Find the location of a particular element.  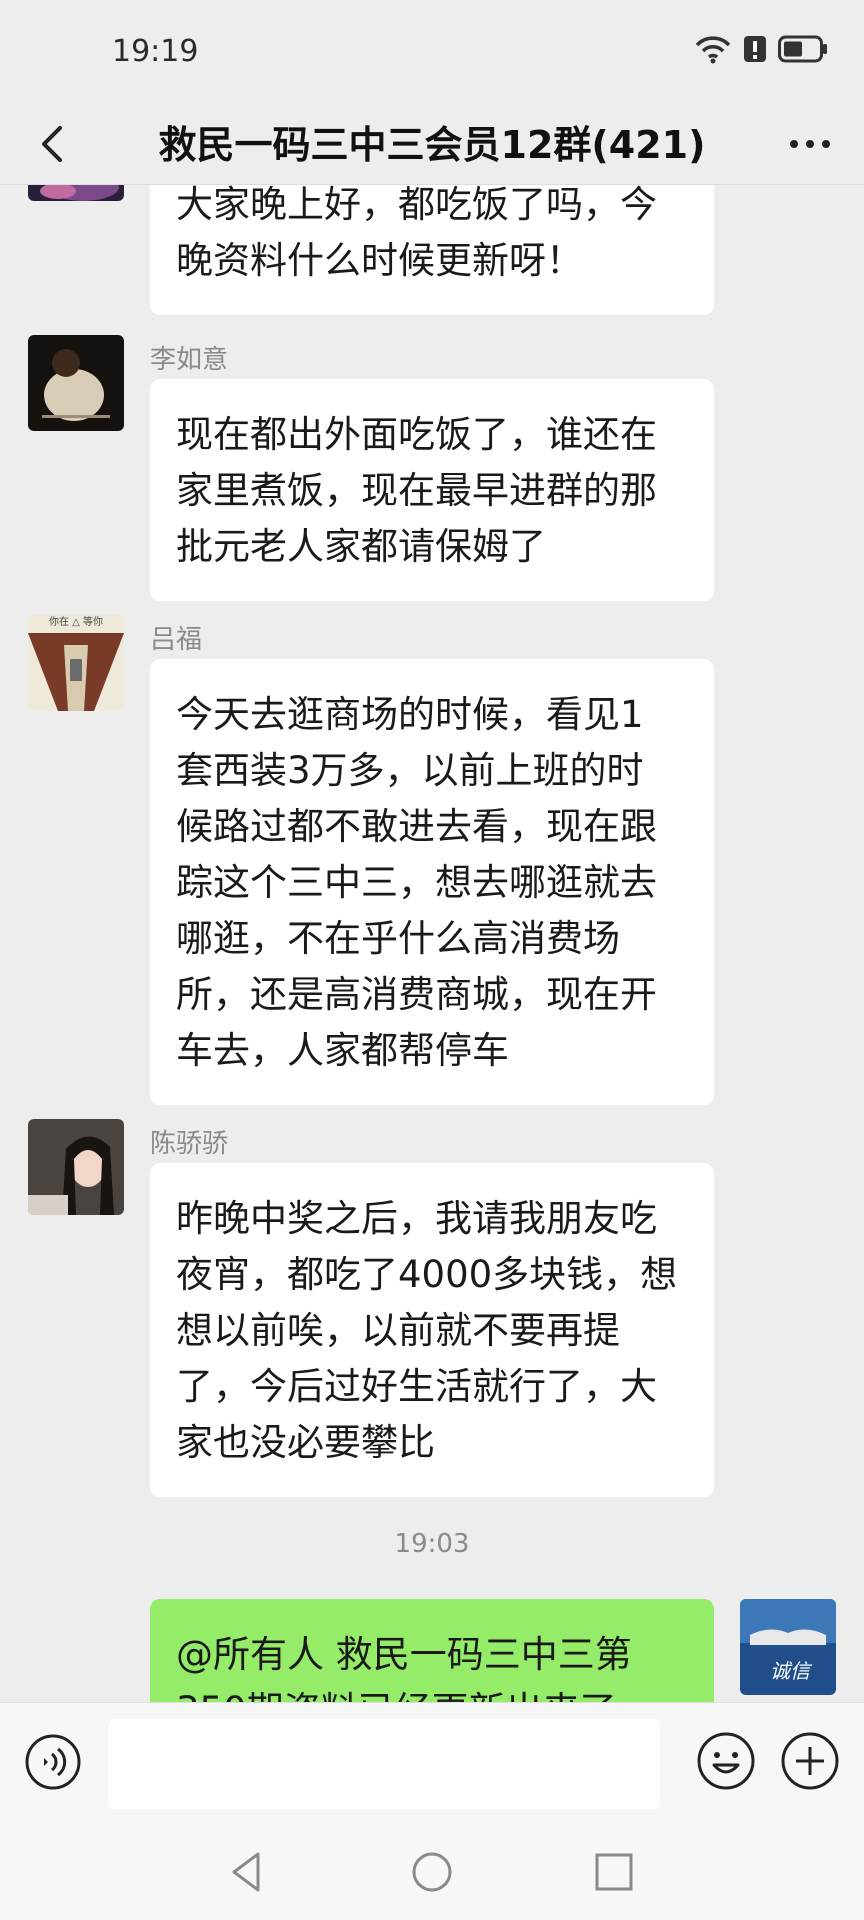

avatar-caption: 诚信 is located at coordinates (790, 1671).